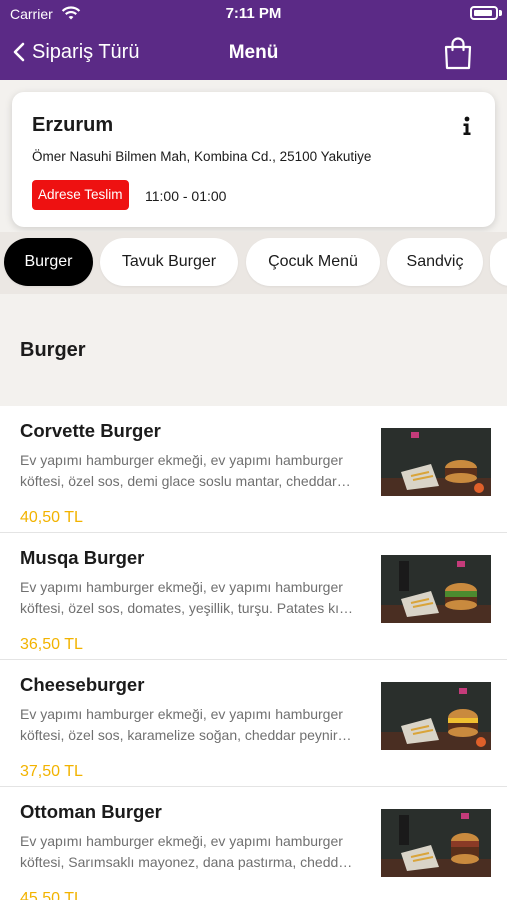 The image size is (507, 900). I want to click on item-price: 36,50 TL, so click(51, 644).